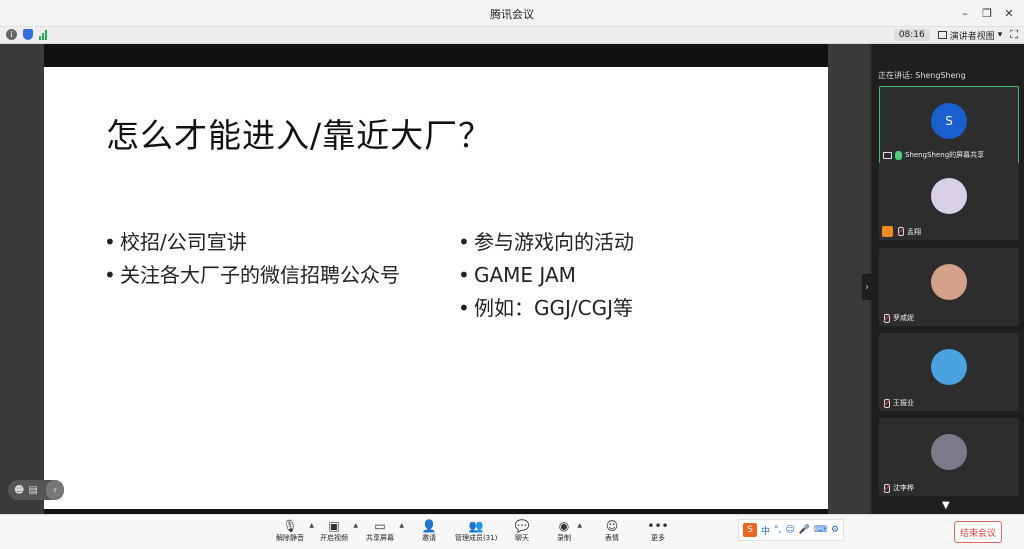  I want to click on voice-icon: 🎤, so click(804, 530).